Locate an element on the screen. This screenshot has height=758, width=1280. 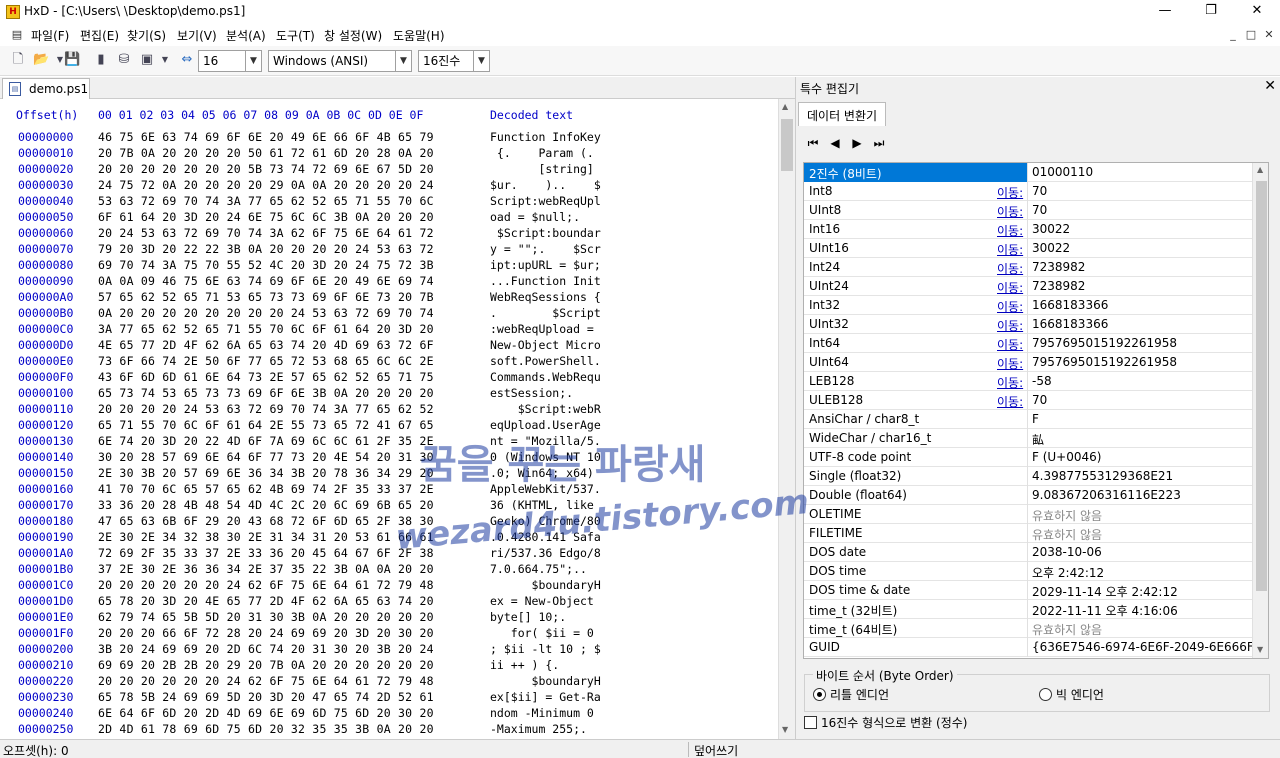
inspector-value: 2038-10-06 is located at coordinates (1067, 552).